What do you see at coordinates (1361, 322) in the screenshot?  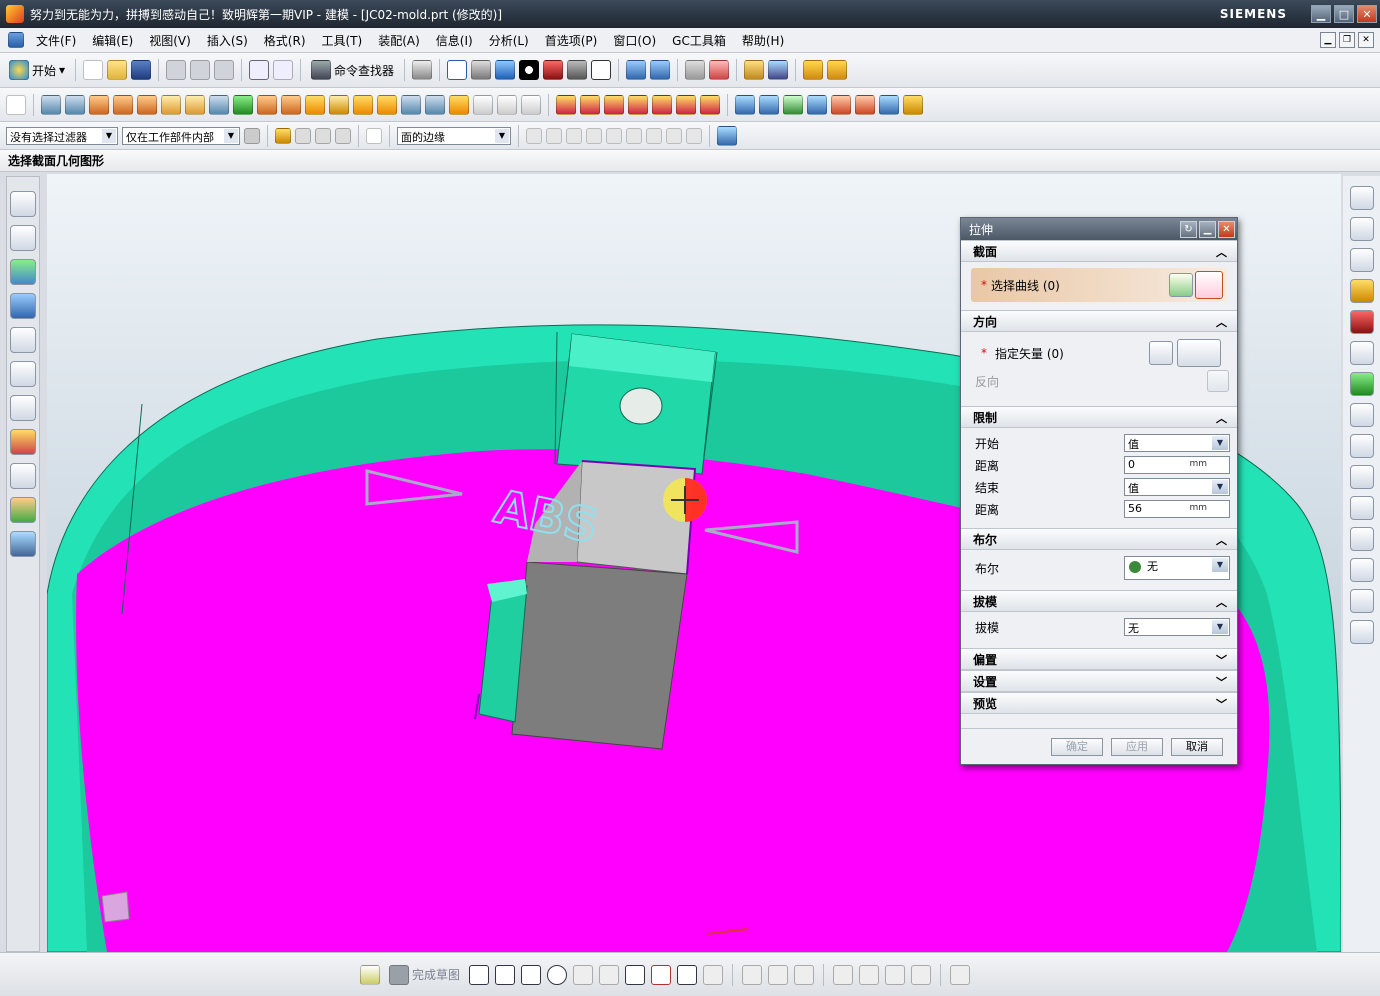 I see `solid-icon` at bounding box center [1361, 322].